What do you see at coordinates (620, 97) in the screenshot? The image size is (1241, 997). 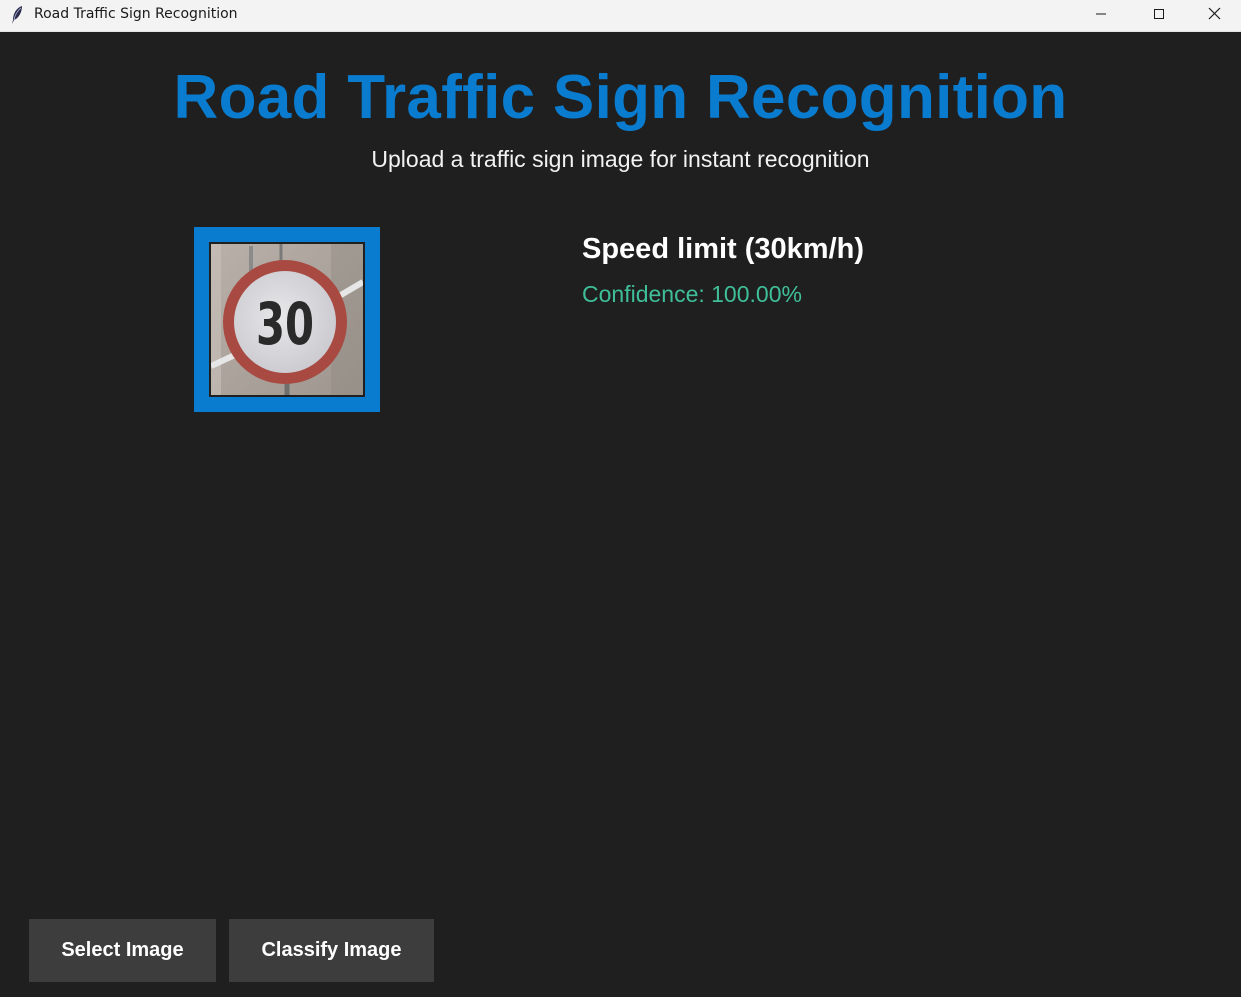 I see `page-title: Road Traffic Sign Recognition` at bounding box center [620, 97].